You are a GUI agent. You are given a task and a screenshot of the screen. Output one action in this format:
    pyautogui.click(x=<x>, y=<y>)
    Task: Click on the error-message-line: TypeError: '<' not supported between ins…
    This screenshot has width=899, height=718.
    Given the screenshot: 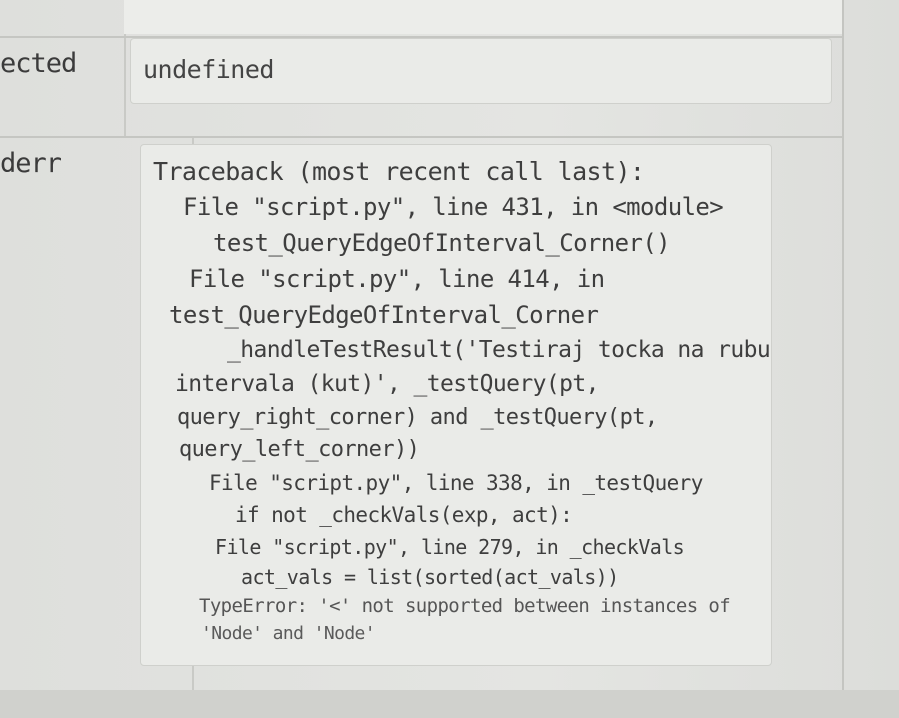 What is the action you would take?
    pyautogui.click(x=465, y=606)
    